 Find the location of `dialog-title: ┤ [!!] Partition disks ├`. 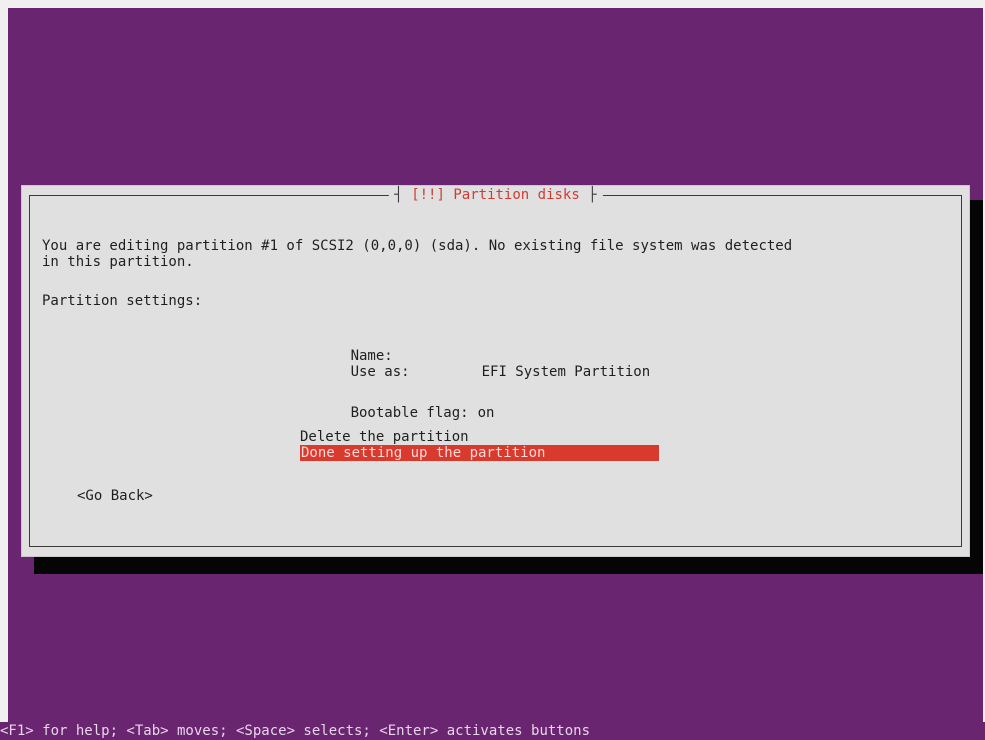

dialog-title: ┤ [!!] Partition disks ├ is located at coordinates (495, 195).